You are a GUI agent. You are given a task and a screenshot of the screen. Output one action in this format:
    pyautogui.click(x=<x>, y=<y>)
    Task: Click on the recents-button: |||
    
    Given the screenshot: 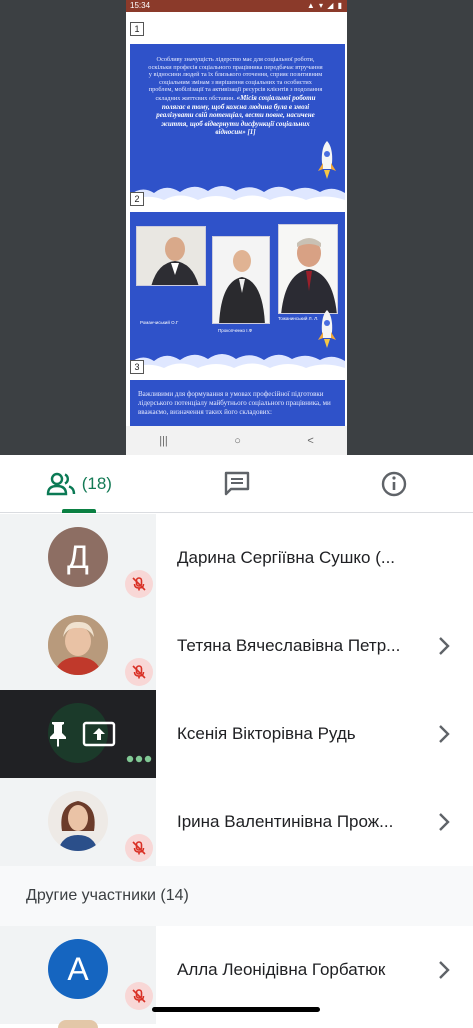 What is the action you would take?
    pyautogui.click(x=163, y=441)
    